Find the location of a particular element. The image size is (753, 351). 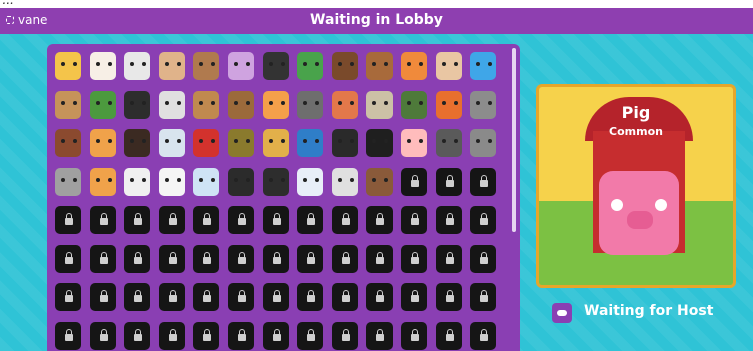

blook-buffalo is located at coordinates (137, 143).